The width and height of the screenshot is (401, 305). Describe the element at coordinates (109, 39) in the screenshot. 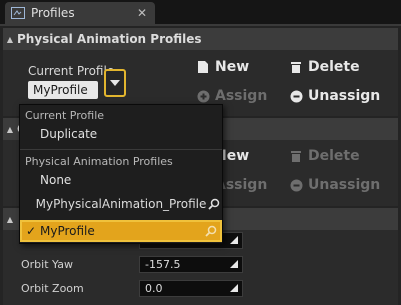

I see `section-title: Physical Animation Profiles` at that location.